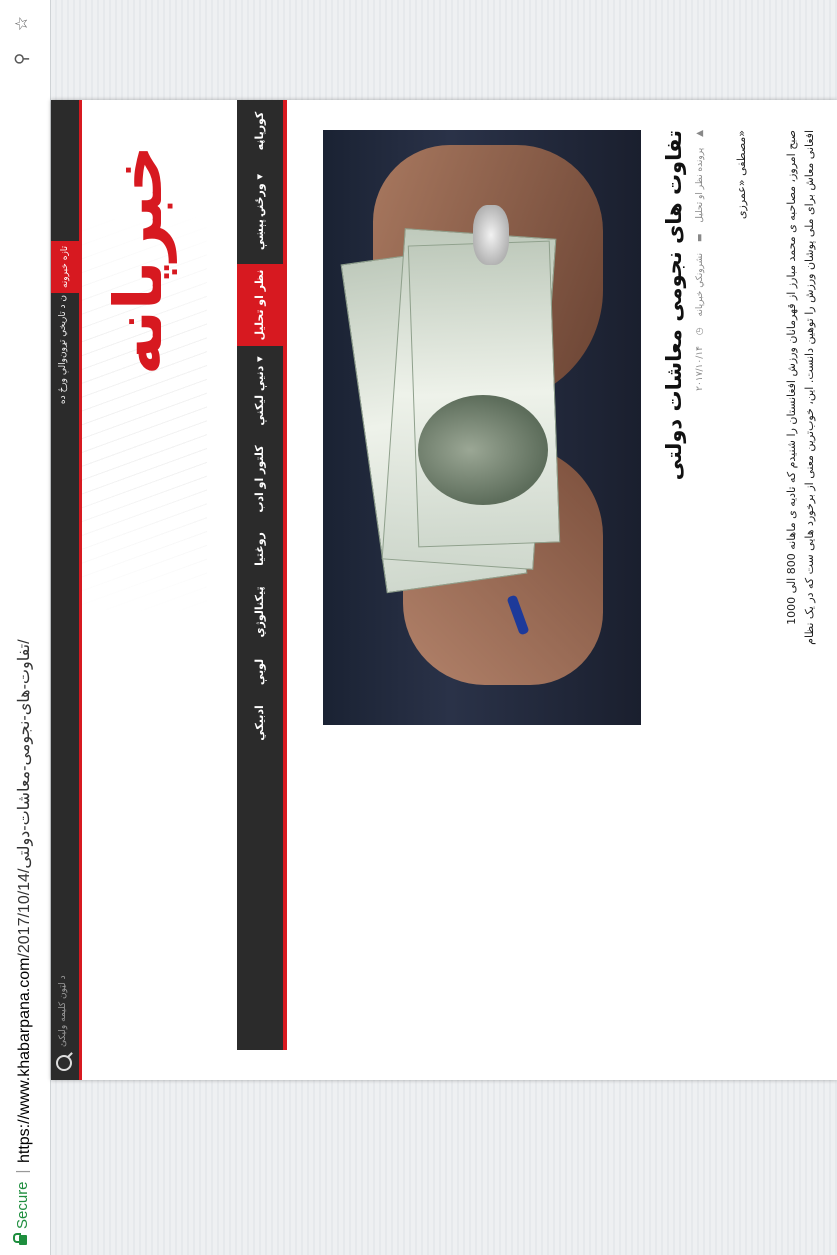 Image resolution: width=837 pixels, height=1255 pixels. I want to click on site-logo: خبرپانه, so click(138, 260).